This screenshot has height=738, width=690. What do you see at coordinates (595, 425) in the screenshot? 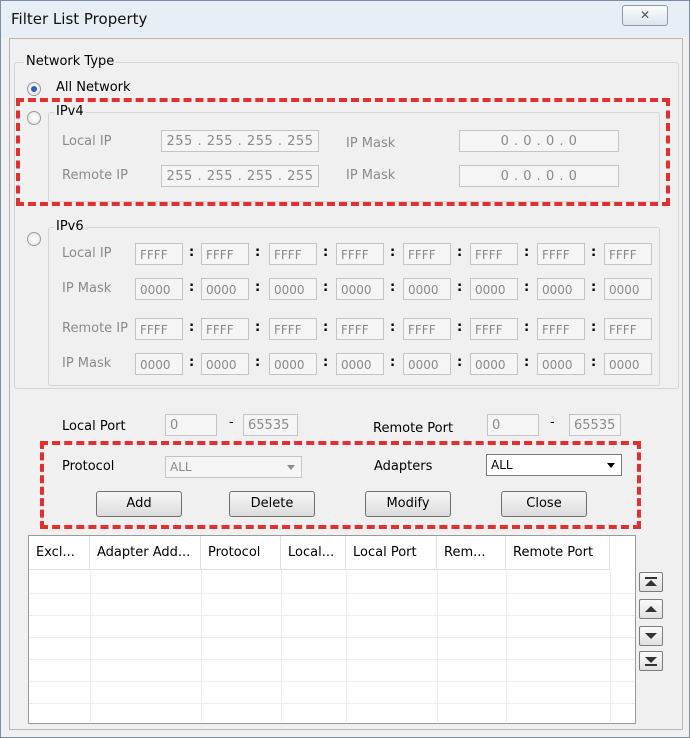
I see `remote-port-to-field: 65535` at bounding box center [595, 425].